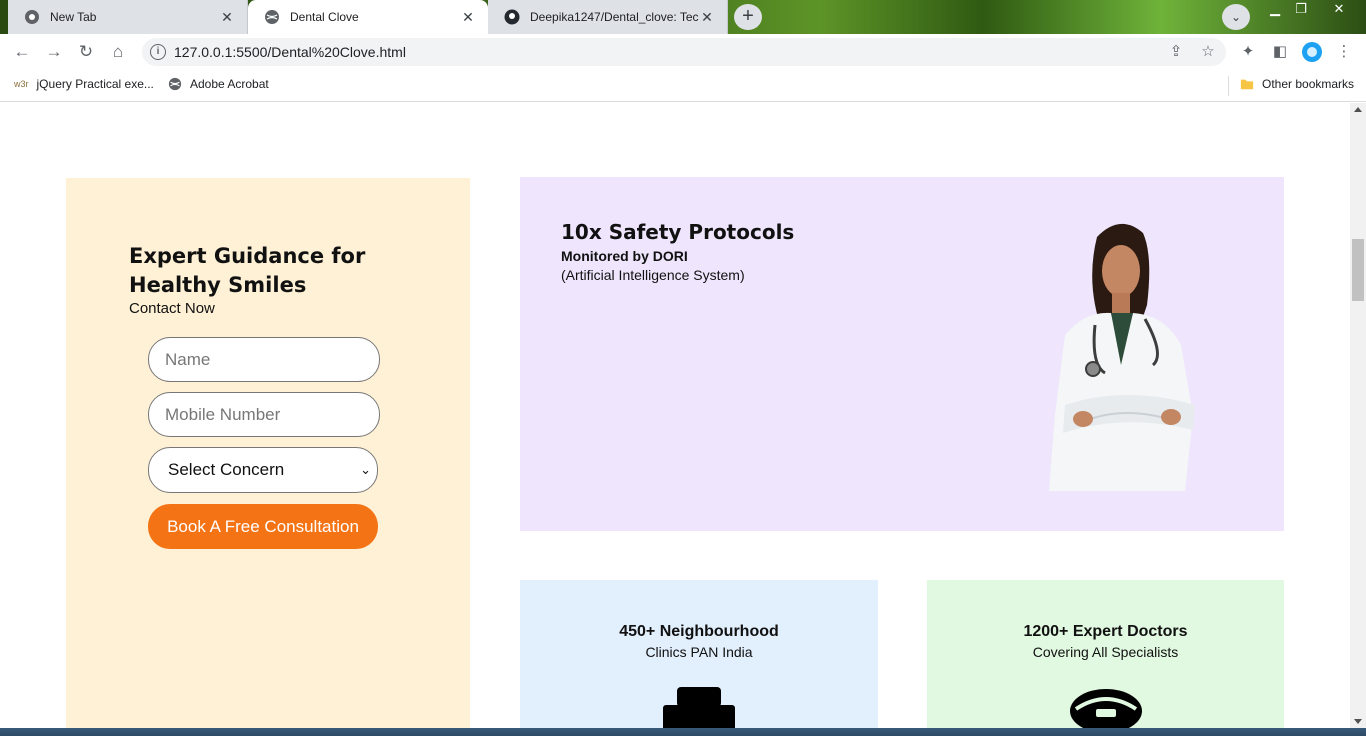 The width and height of the screenshot is (1366, 736). Describe the element at coordinates (54, 52) in the screenshot. I see `forward-button: →` at that location.